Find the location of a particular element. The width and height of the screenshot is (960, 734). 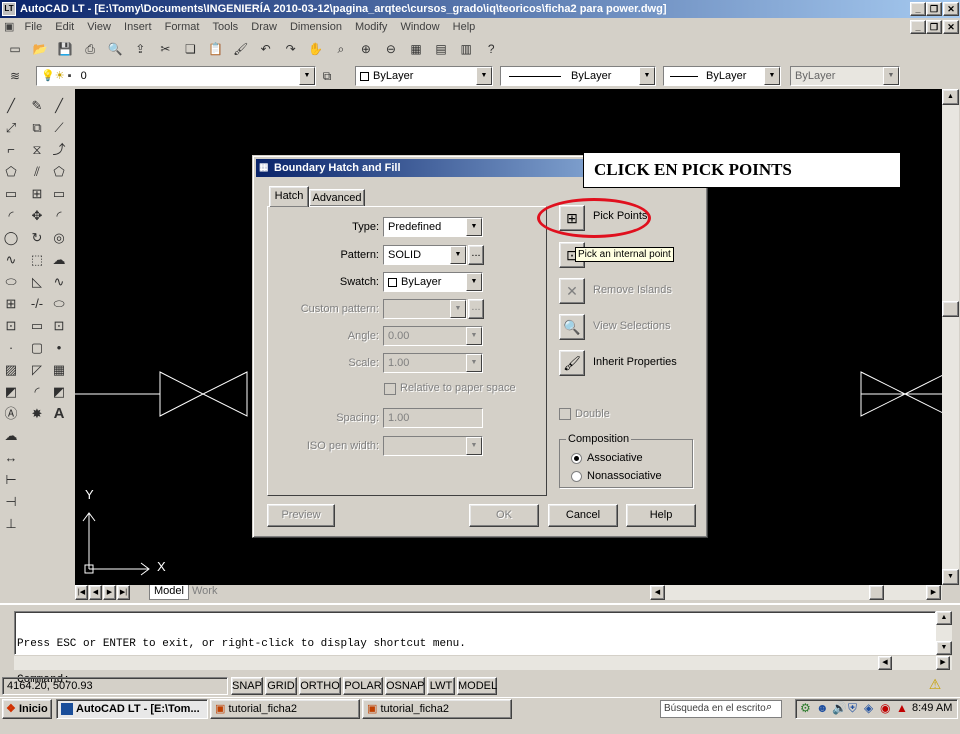

alert-icon: ▲ is located at coordinates (902, 708).